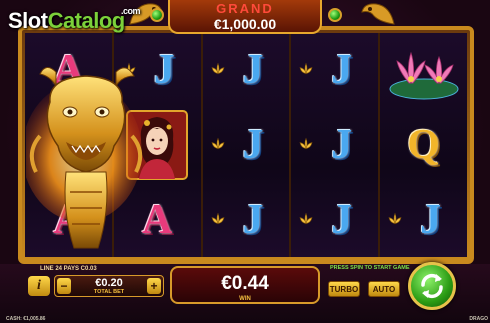 The image size is (490, 323). I want to click on symbol-cell, so click(423, 70).